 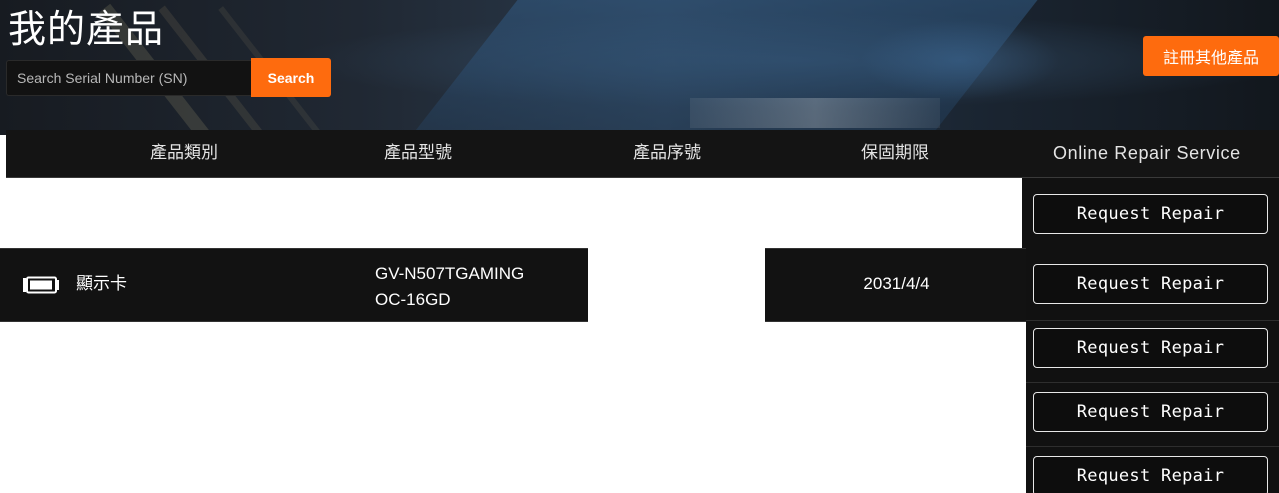 What do you see at coordinates (667, 153) in the screenshot?
I see `column-header-serial: 產品序號` at bounding box center [667, 153].